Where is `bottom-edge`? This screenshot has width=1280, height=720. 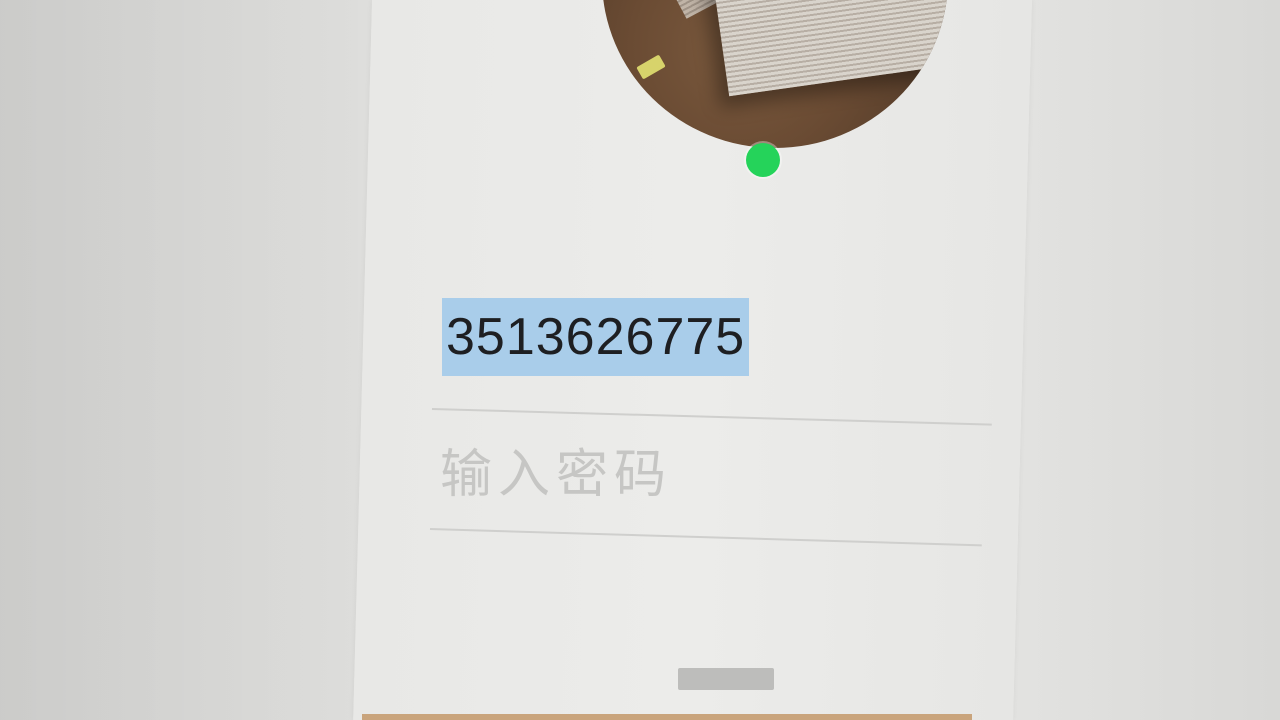 bottom-edge is located at coordinates (667, 717).